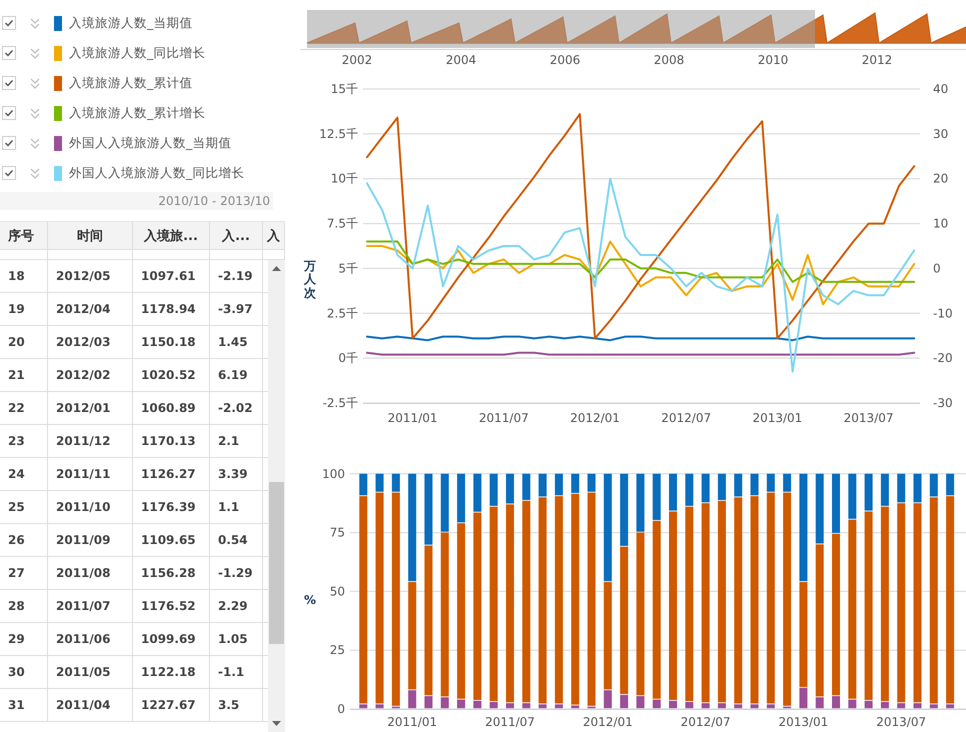 This screenshot has width=966, height=732. Describe the element at coordinates (136, 201) in the screenshot. I see `date-range-bar: 2010/10 - 2013/10` at that location.